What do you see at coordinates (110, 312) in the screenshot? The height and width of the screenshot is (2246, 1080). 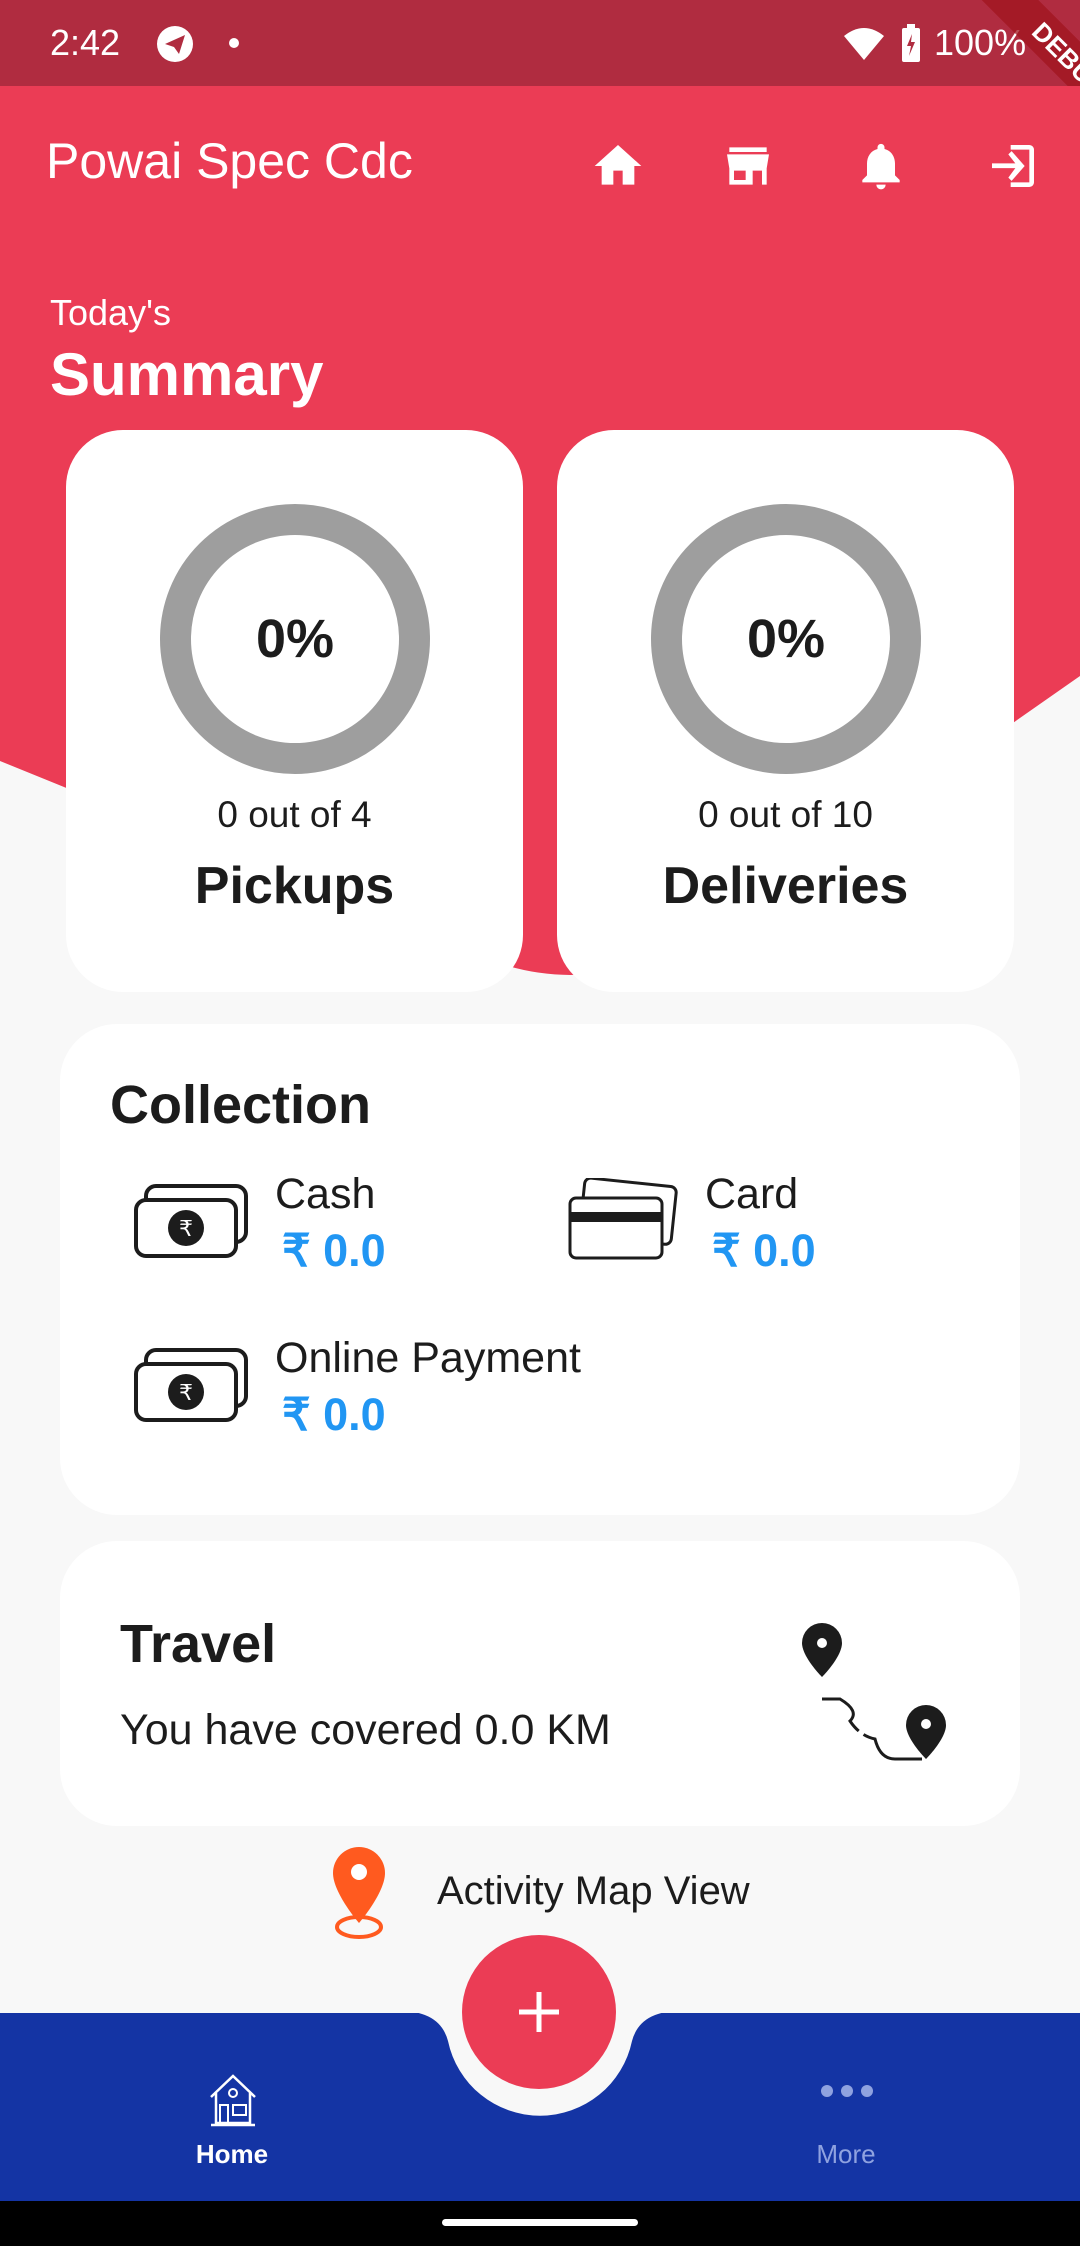 I see `summary-subtitle: Today's` at bounding box center [110, 312].